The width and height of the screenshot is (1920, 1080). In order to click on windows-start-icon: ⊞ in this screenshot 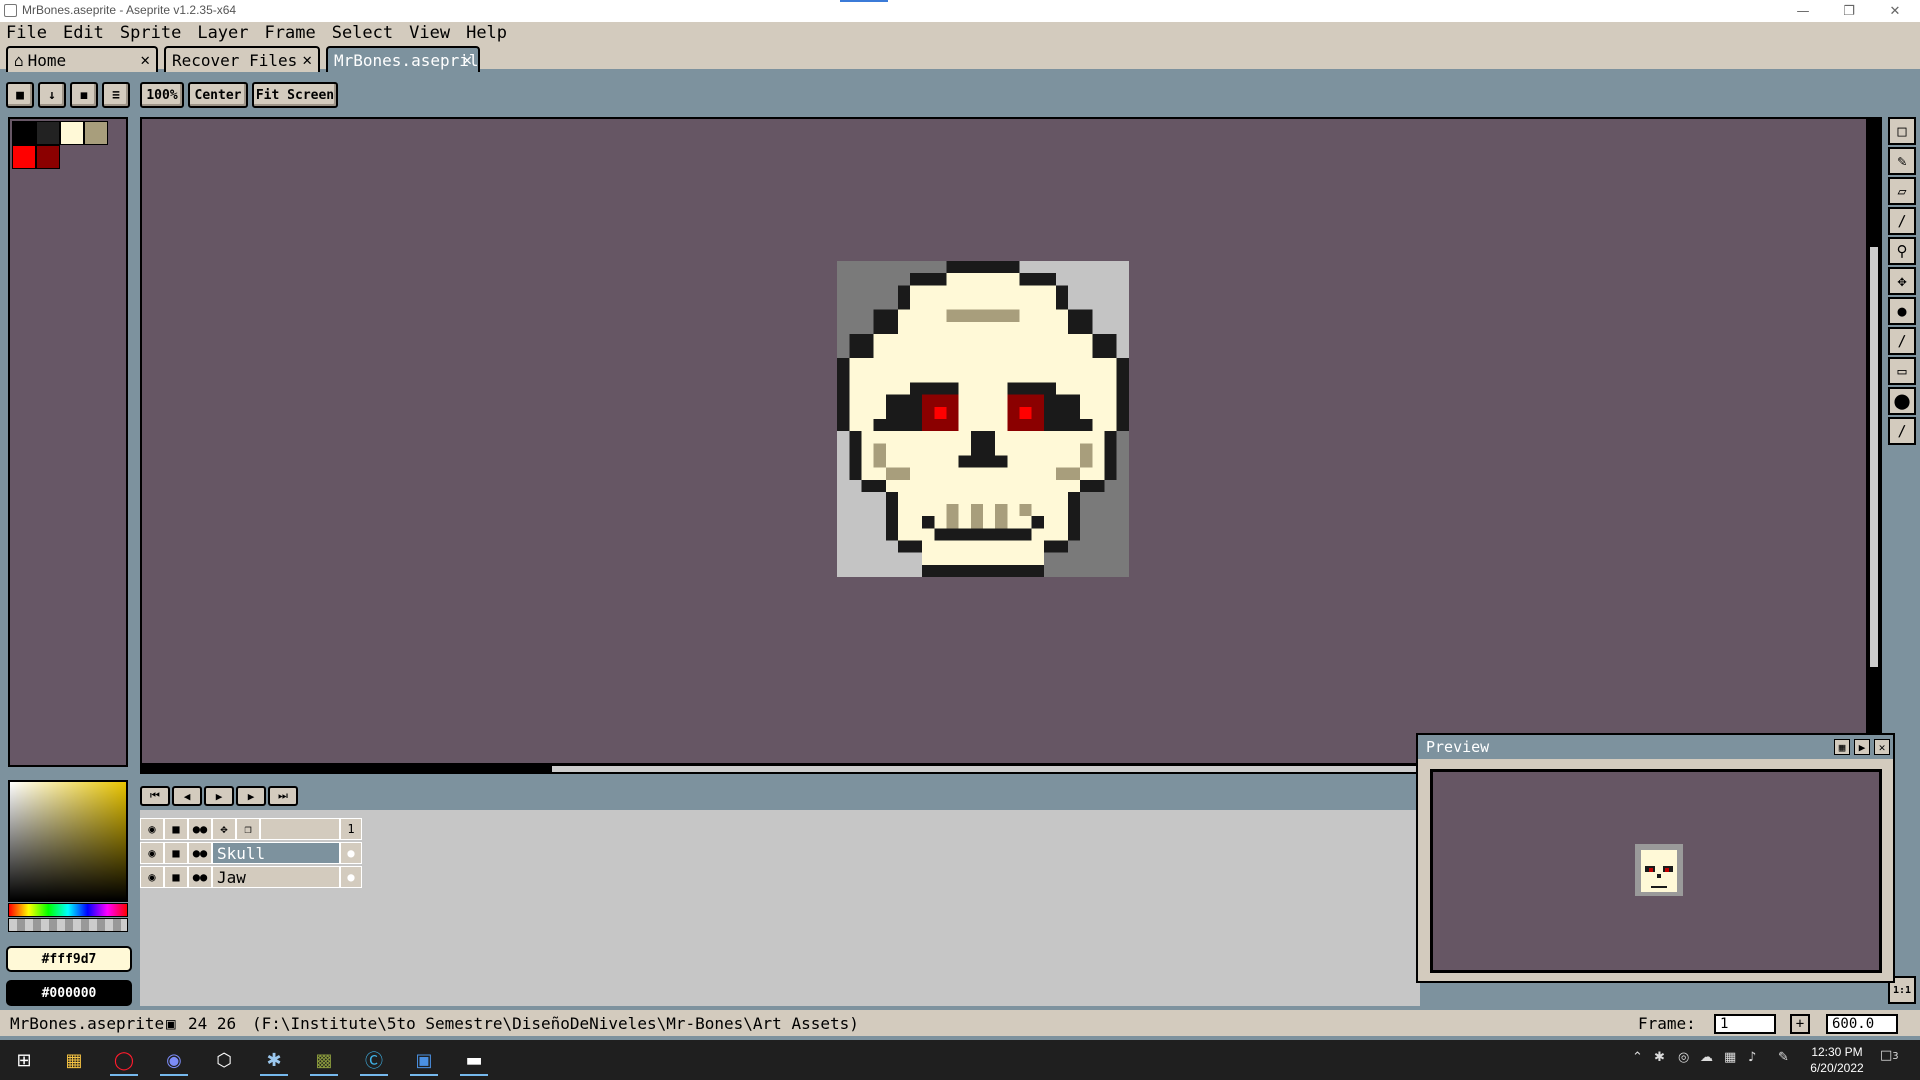, I will do `click(24, 1060)`.